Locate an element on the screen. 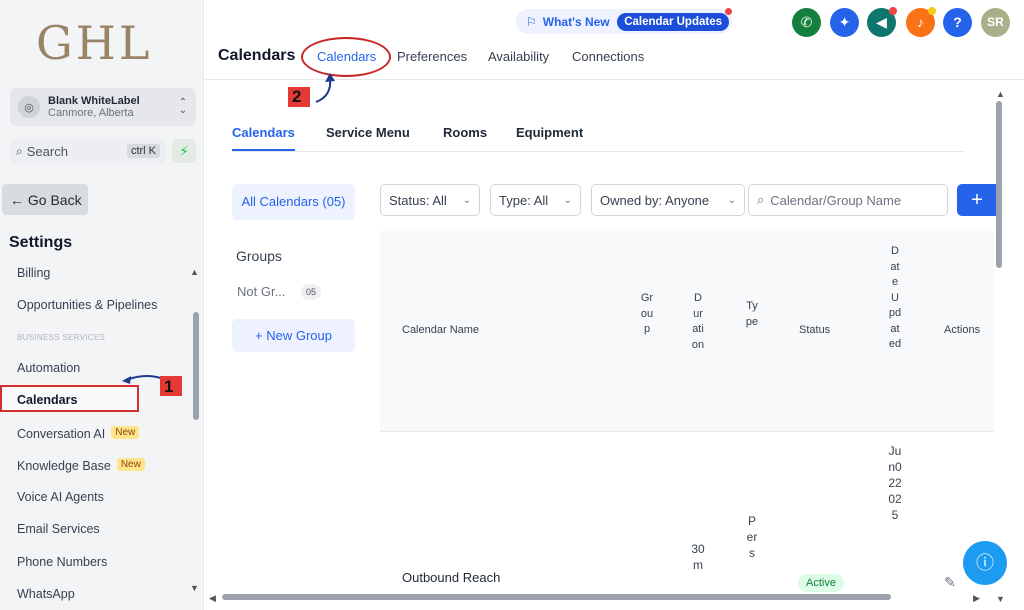 The height and width of the screenshot is (610, 1024). column-header-status: Status is located at coordinates (814, 330).